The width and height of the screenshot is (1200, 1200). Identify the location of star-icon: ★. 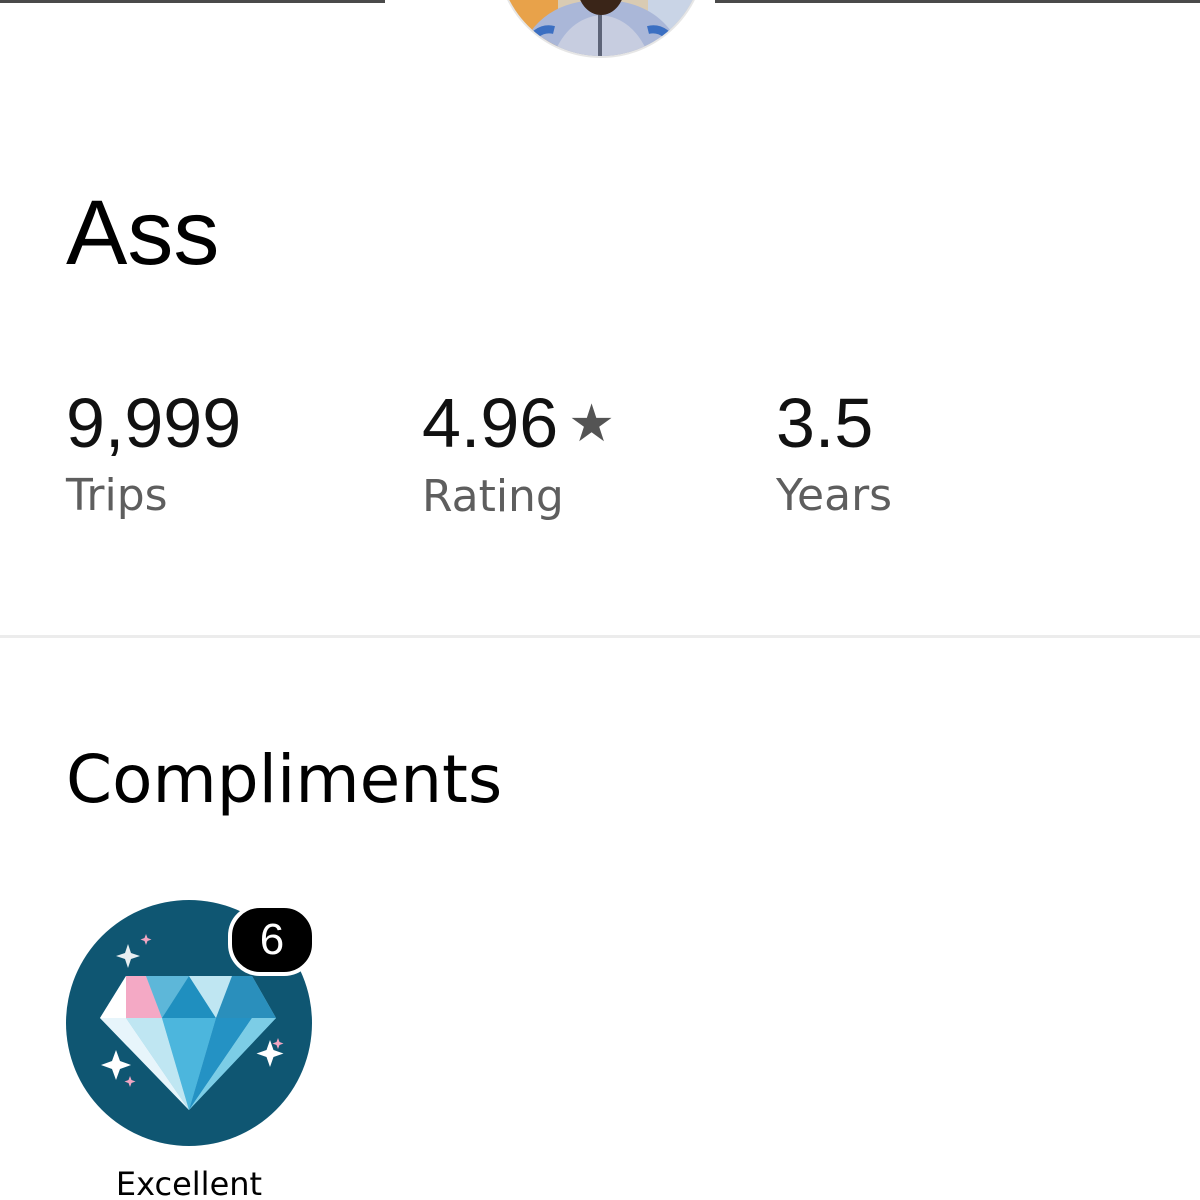
(591, 424).